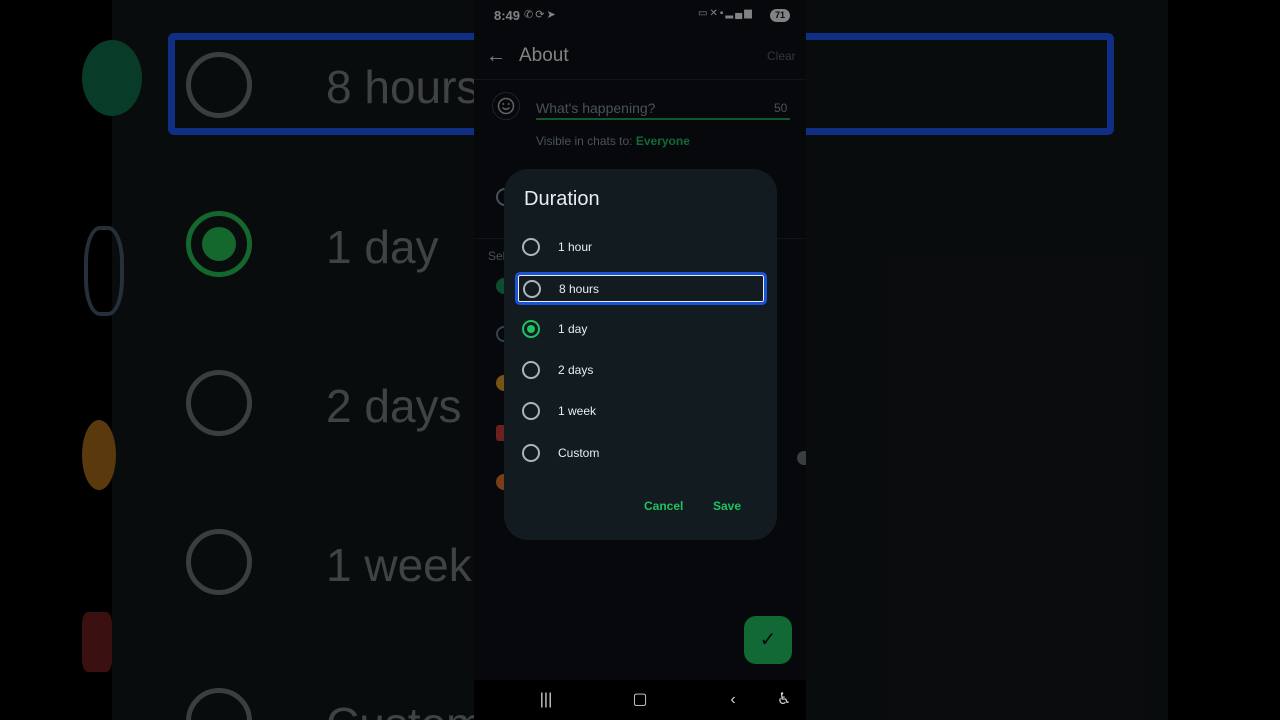 The image size is (1280, 720). I want to click on notification-icons: ✆⟳➤, so click(541, 14).